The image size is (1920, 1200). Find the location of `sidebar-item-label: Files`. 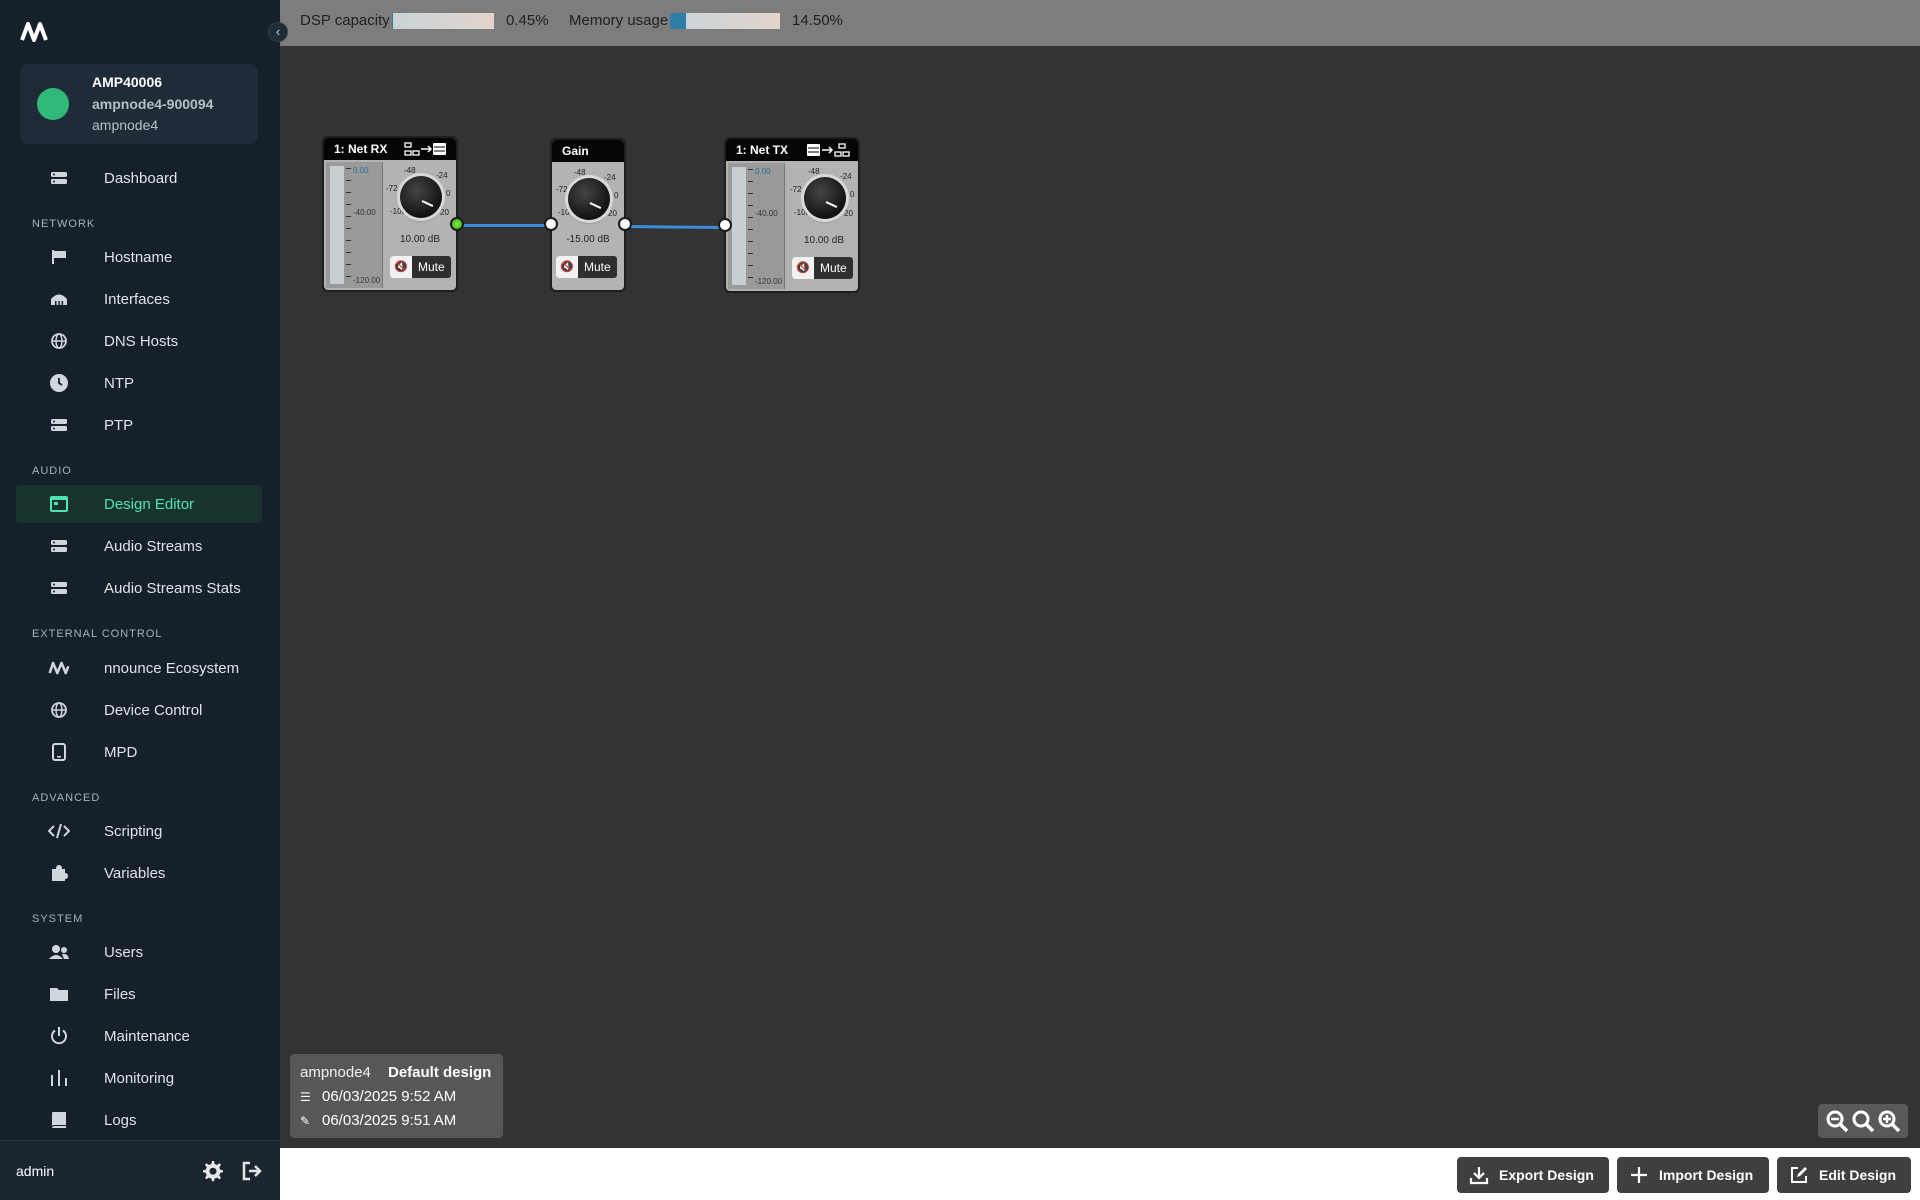

sidebar-item-label: Files is located at coordinates (120, 994).